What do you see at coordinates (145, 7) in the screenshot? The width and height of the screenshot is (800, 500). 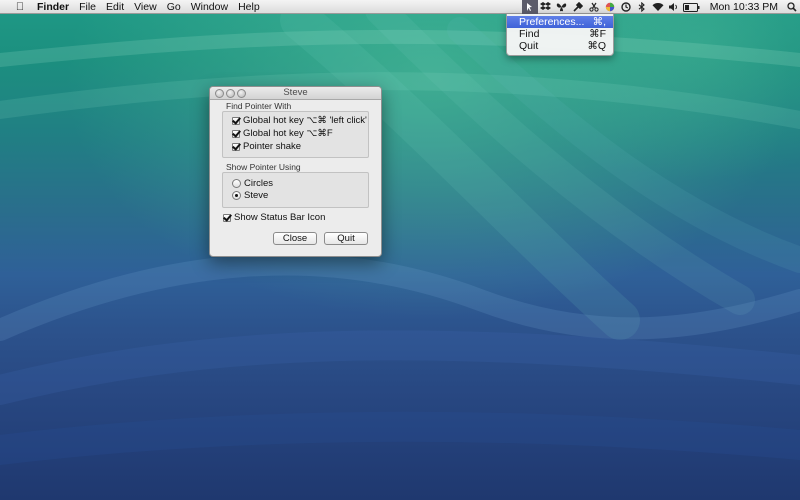 I see `menu-view: View` at bounding box center [145, 7].